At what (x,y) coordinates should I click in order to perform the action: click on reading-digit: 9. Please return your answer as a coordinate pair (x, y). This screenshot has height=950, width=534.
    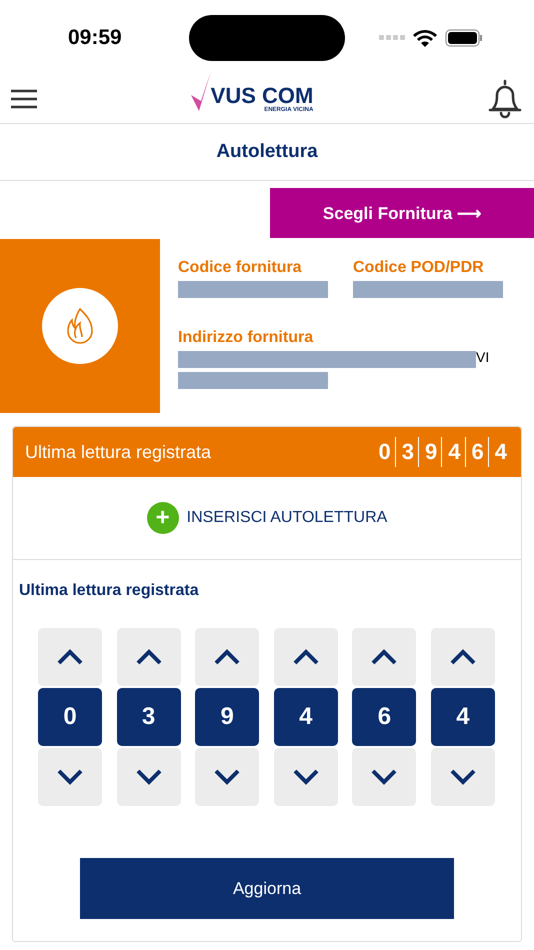
    Looking at the image, I should click on (430, 452).